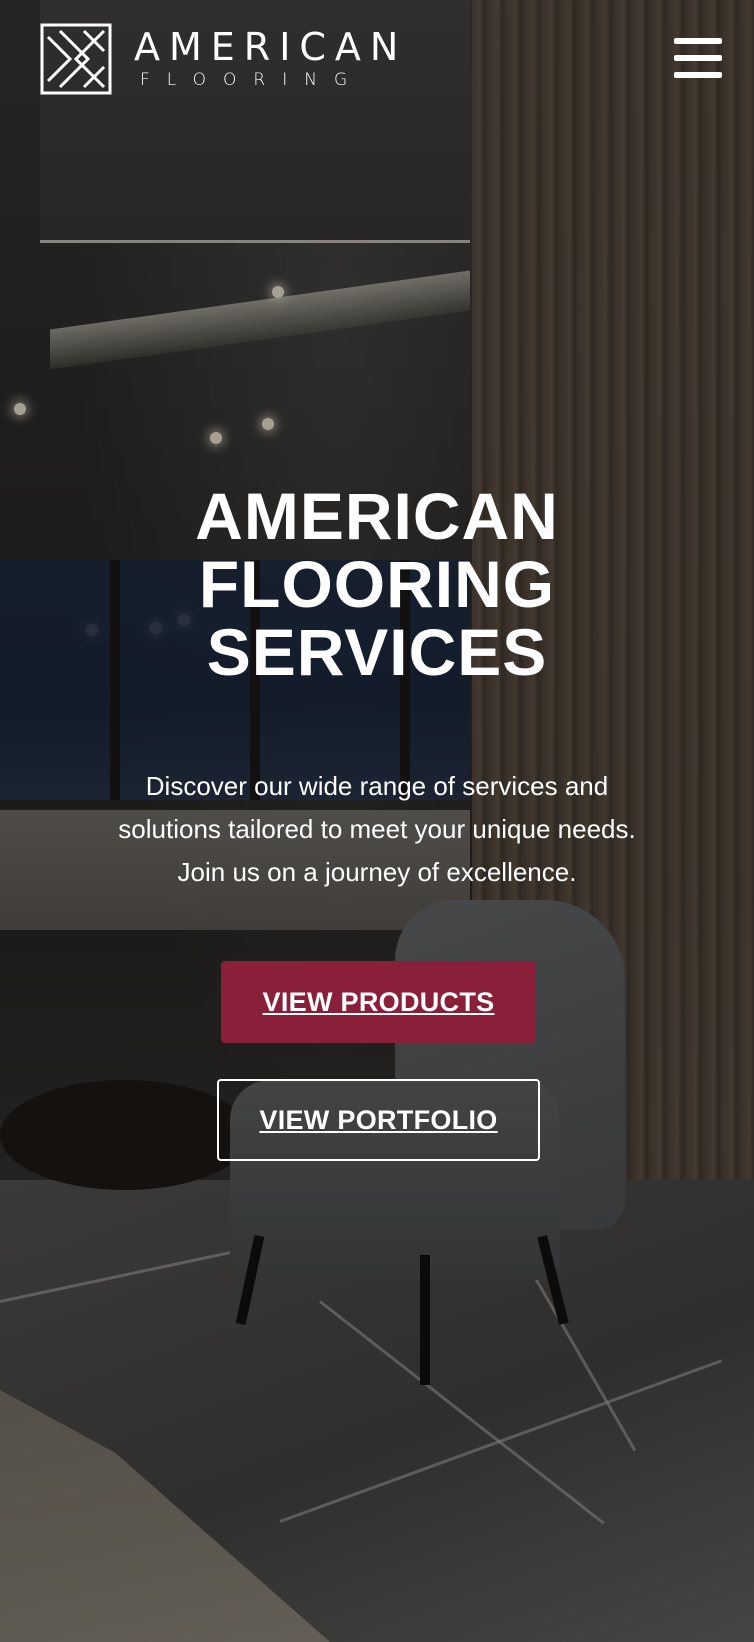 The width and height of the screenshot is (754, 1642). Describe the element at coordinates (377, 516) in the screenshot. I see `hero-title-line: AMERICAN` at that location.